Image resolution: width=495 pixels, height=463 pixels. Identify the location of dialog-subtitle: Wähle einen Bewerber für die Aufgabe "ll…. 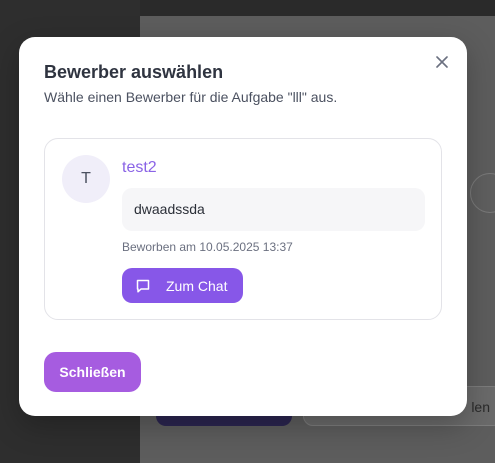
(191, 97).